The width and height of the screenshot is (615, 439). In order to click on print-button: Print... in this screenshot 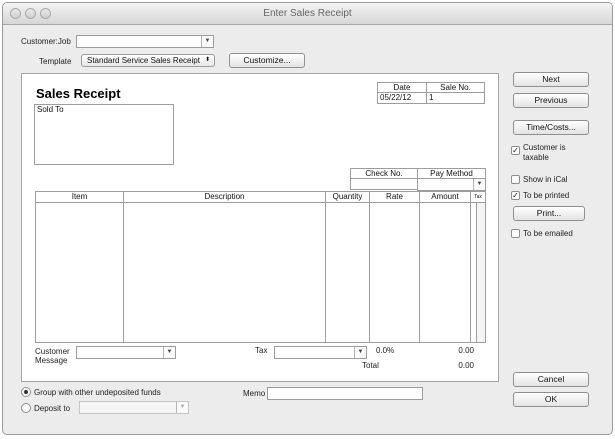, I will do `click(549, 213)`.